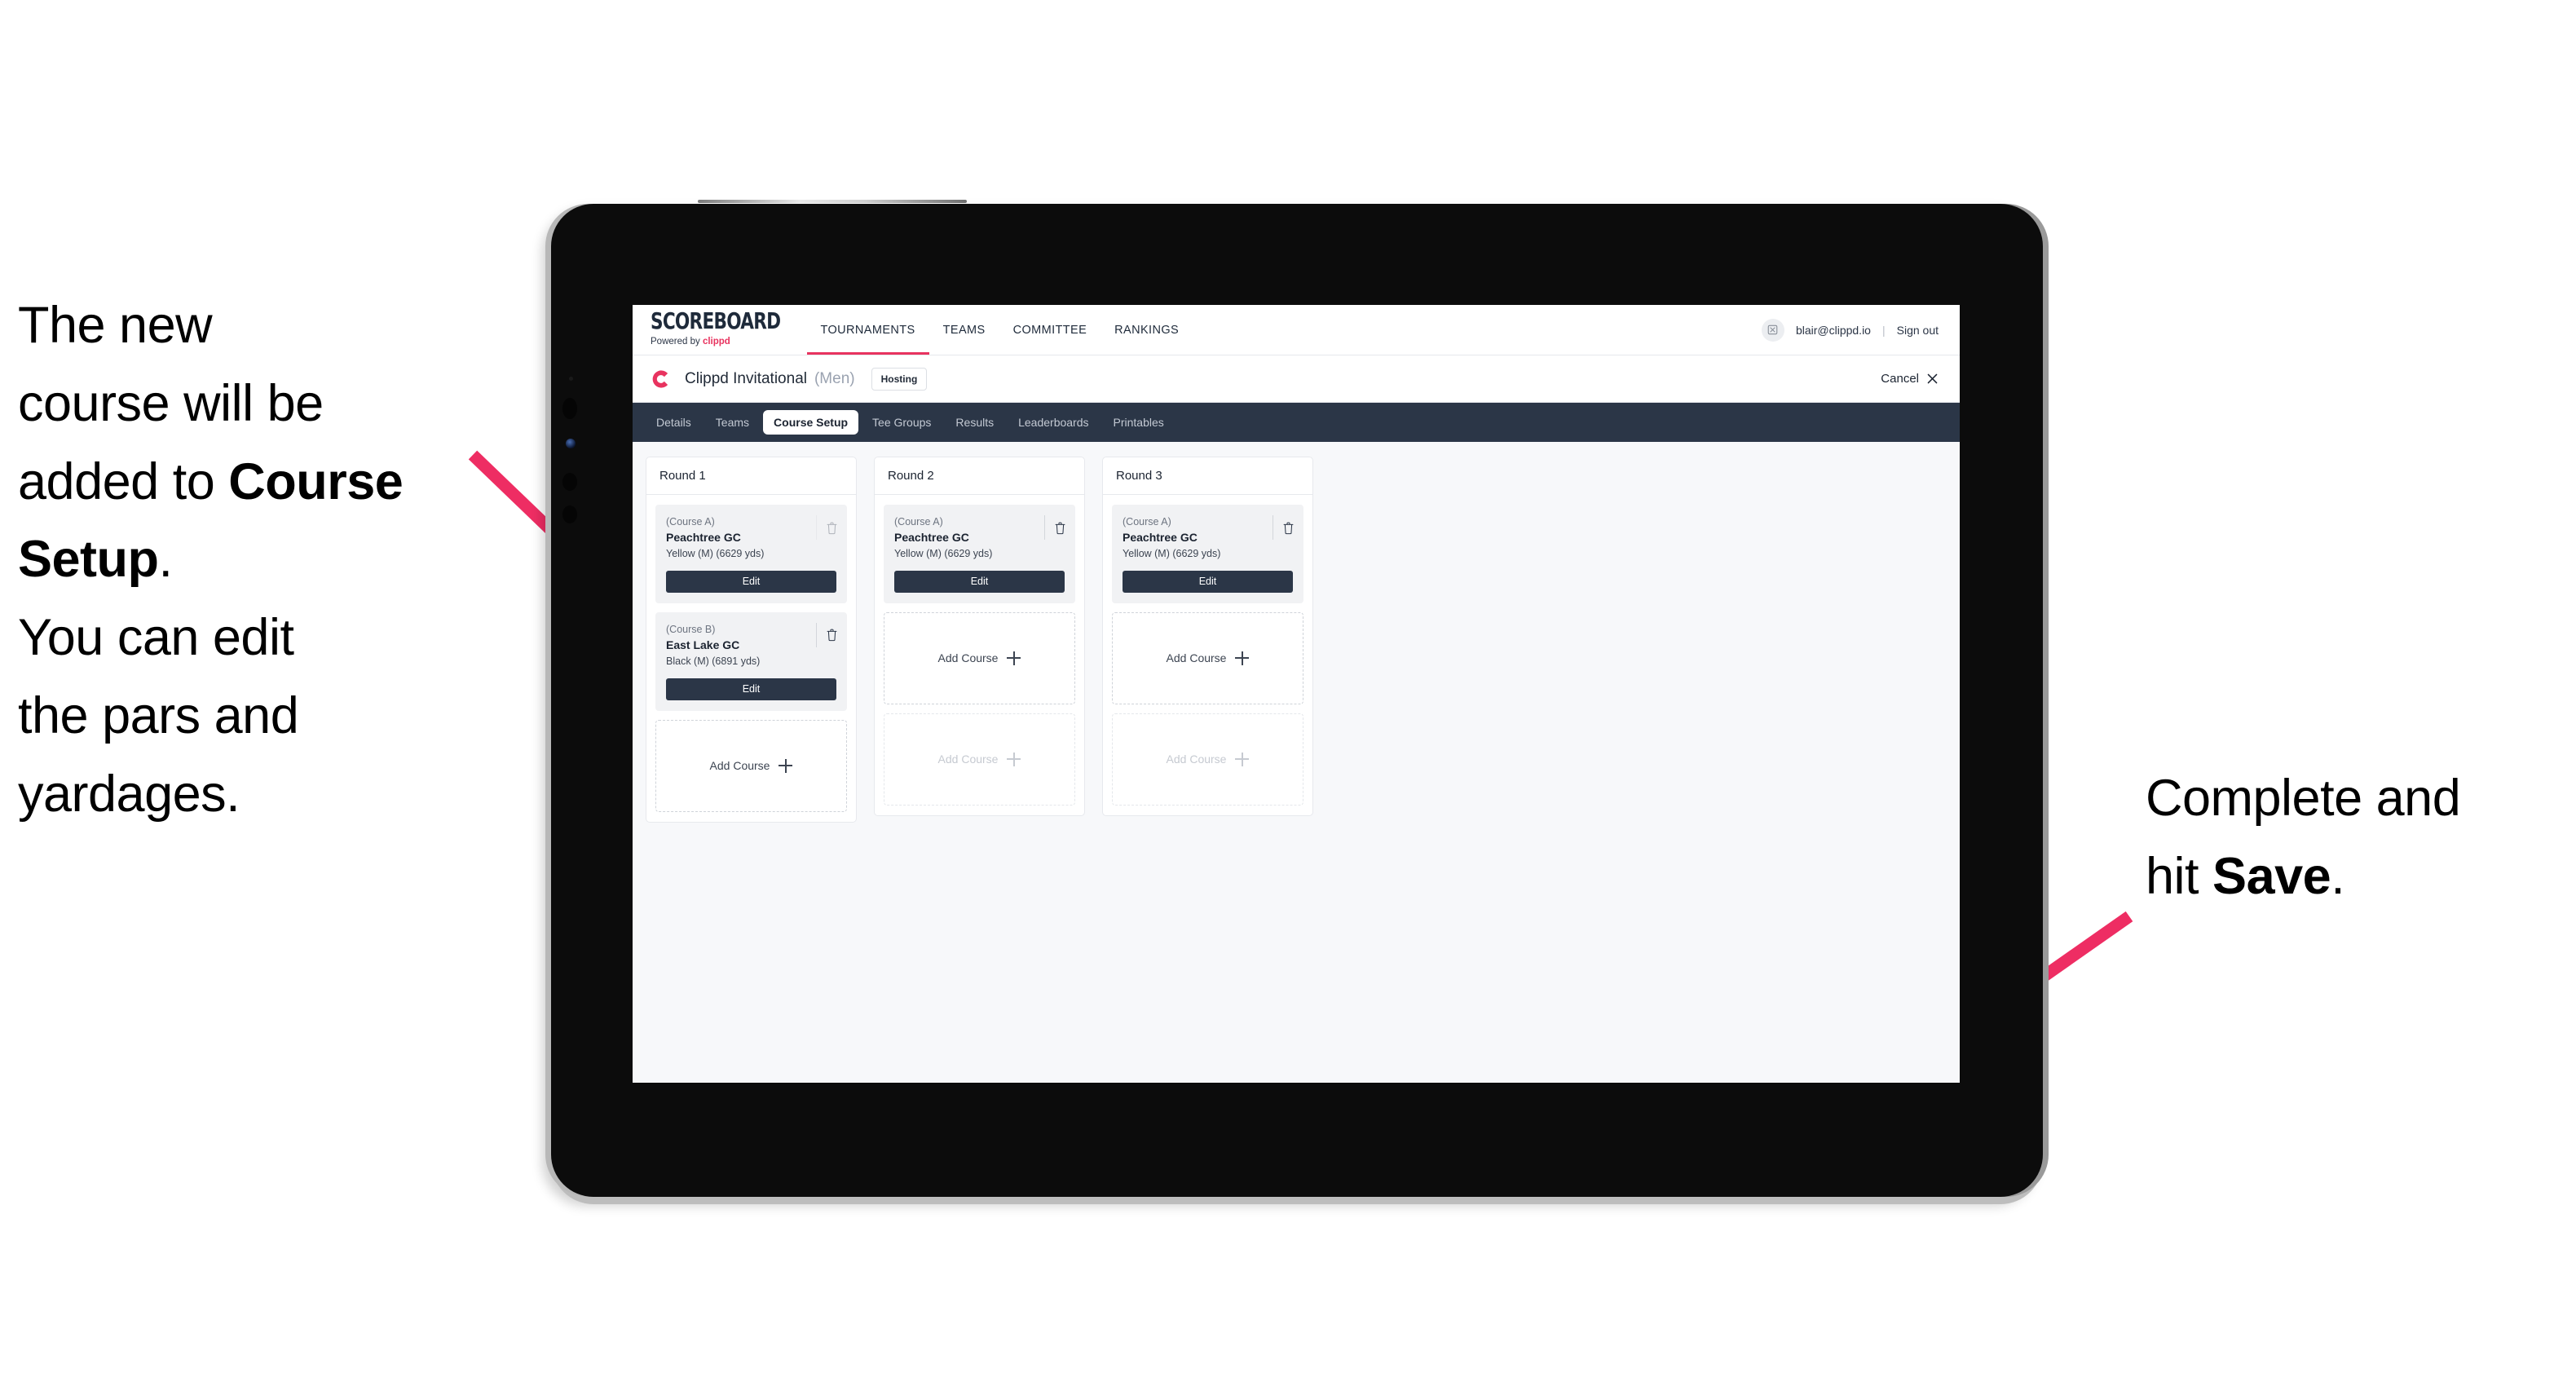 This screenshot has width=2576, height=1386. What do you see at coordinates (703, 645) in the screenshot?
I see `course-name: East Lake GC` at bounding box center [703, 645].